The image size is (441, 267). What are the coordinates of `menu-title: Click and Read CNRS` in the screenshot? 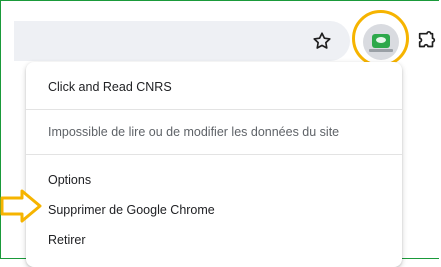 It's located at (110, 87).